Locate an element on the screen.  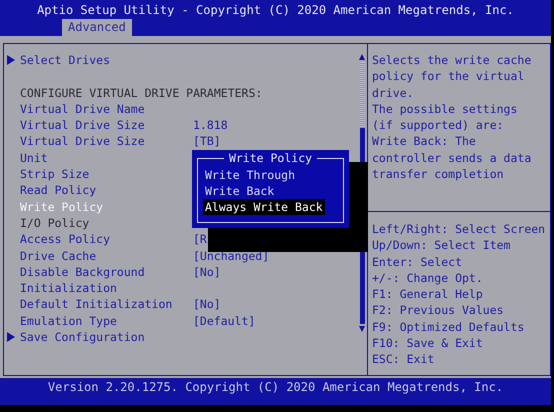
window-title: Aptio Setup Utility - Copyright (C) 2020 American Megatrends, Inc. is located at coordinates (275, 10).